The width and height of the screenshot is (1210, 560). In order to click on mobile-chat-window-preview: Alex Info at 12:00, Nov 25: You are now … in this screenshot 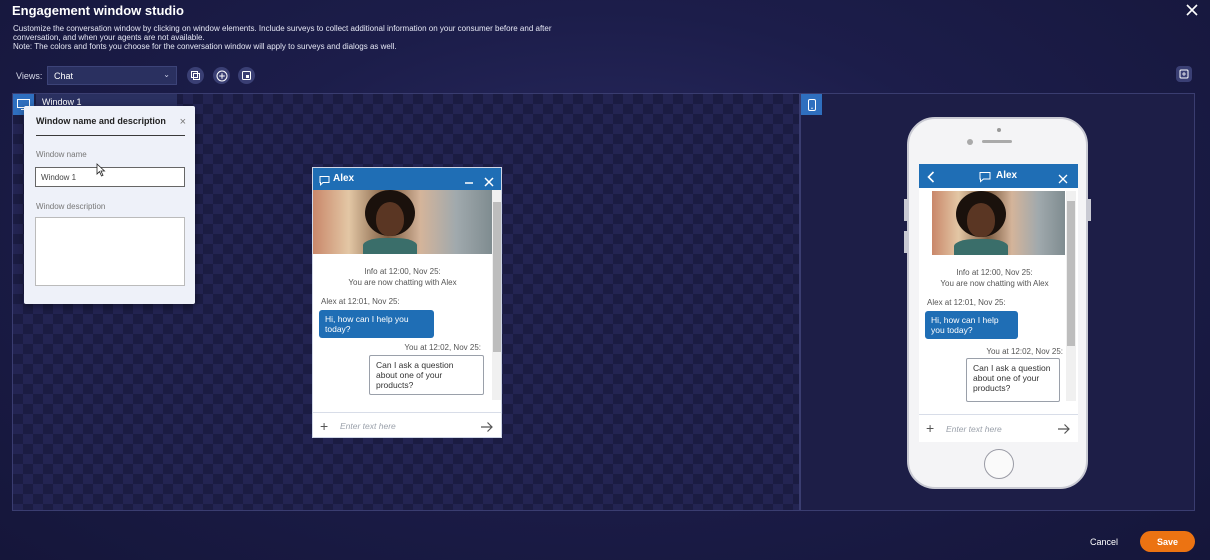, I will do `click(998, 303)`.